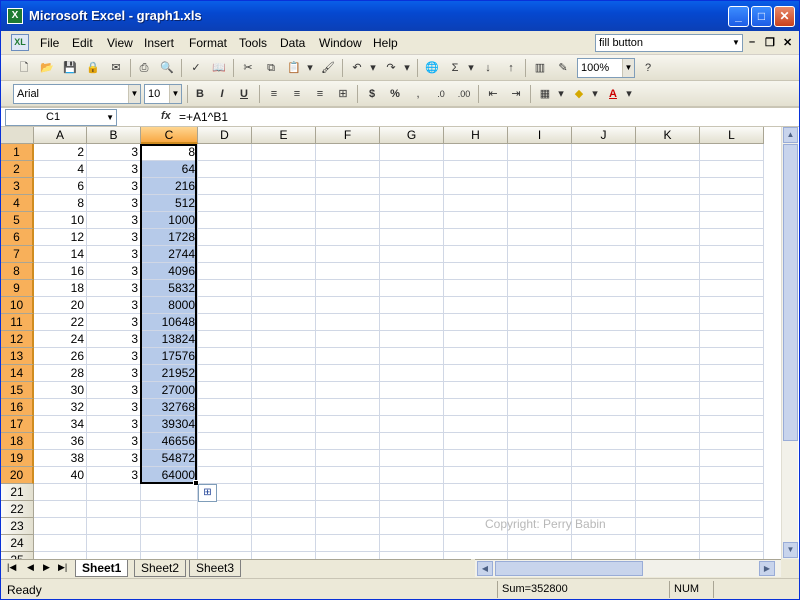  Describe the element at coordinates (134, 94) in the screenshot. I see `chevron-down-icon: ▼` at that location.